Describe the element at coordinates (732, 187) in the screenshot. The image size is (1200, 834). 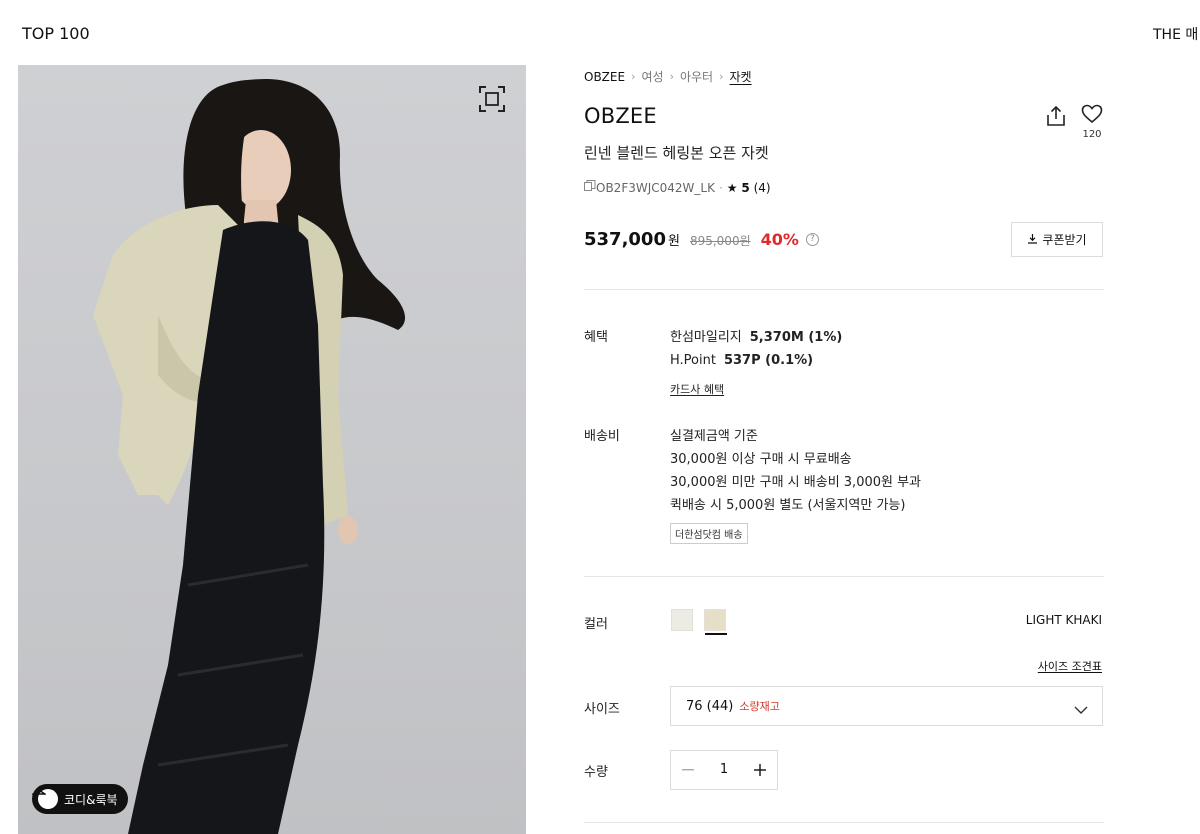
I see `star-icon: ★` at that location.